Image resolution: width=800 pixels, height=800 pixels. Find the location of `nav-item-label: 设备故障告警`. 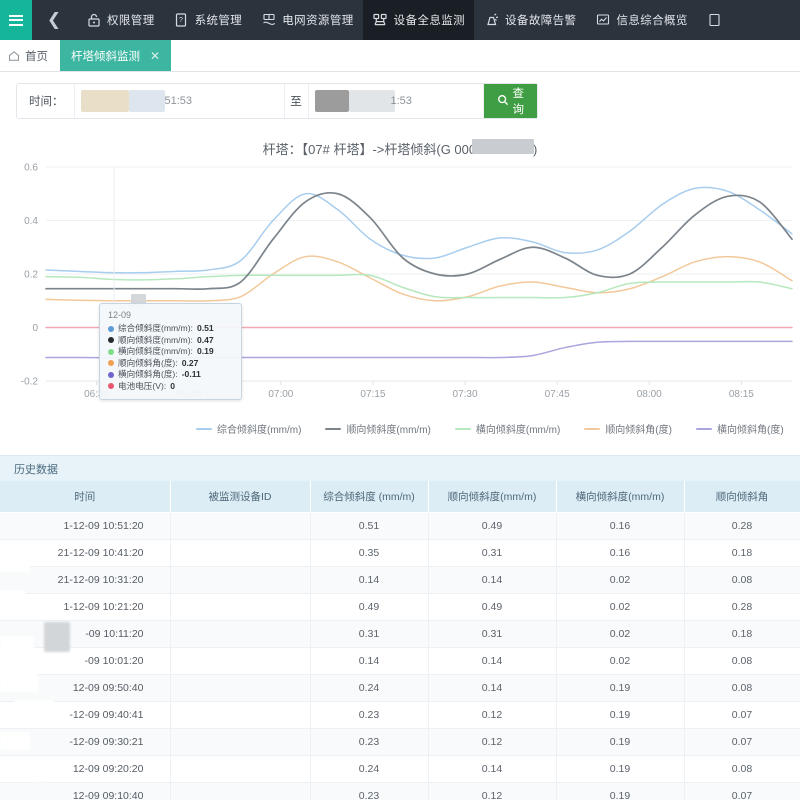

nav-item-label: 设备故障告警 is located at coordinates (541, 21).